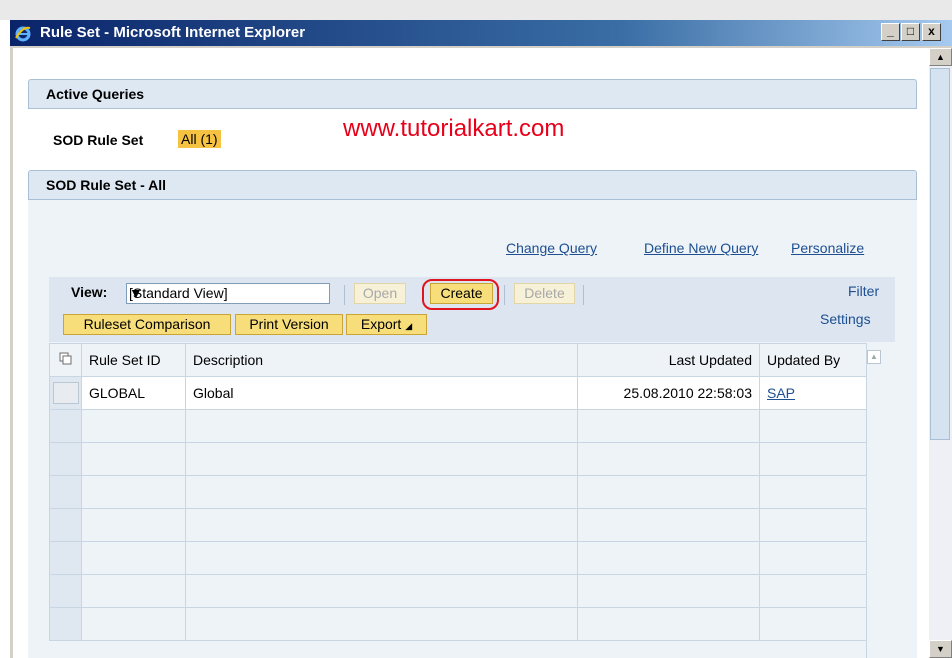 This screenshot has height=658, width=952. Describe the element at coordinates (95, 94) in the screenshot. I see `active-queries-title: Active Queries` at that location.